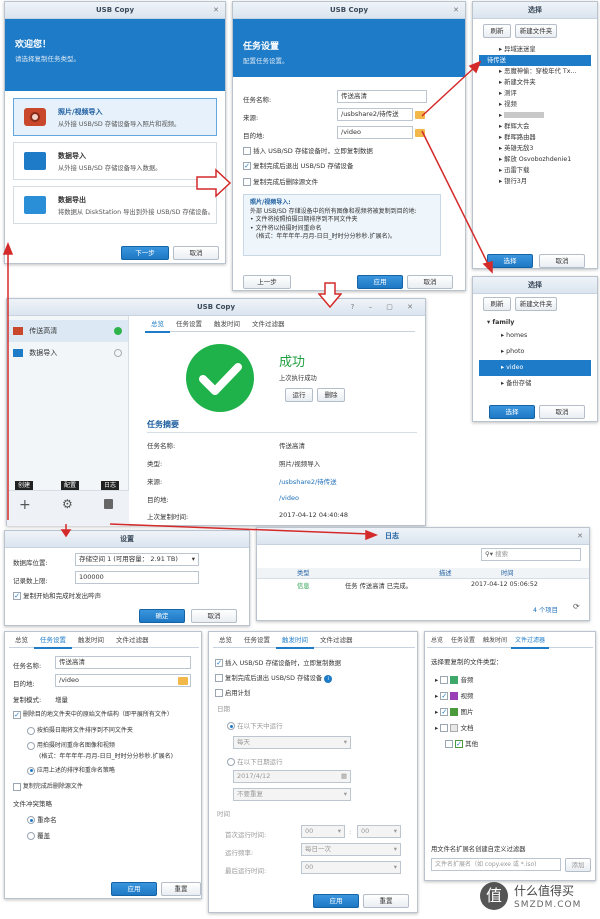  I want to click on smzdm-logo-icon: 值, so click(494, 896).